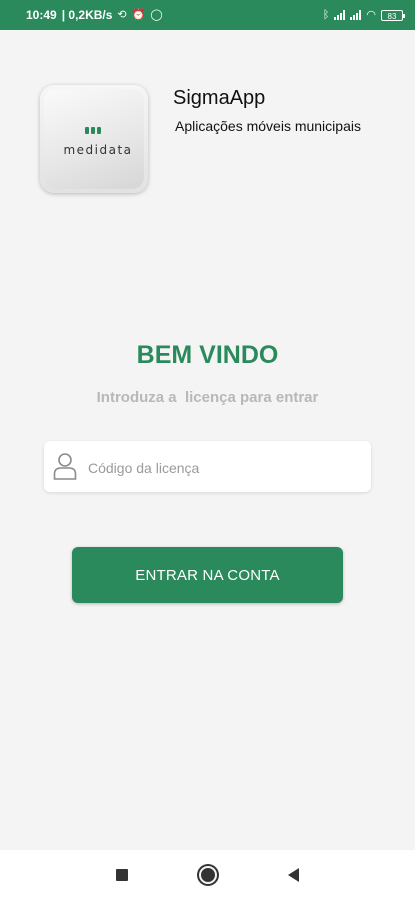  What do you see at coordinates (219, 98) in the screenshot?
I see `app-title: SigmaApp` at bounding box center [219, 98].